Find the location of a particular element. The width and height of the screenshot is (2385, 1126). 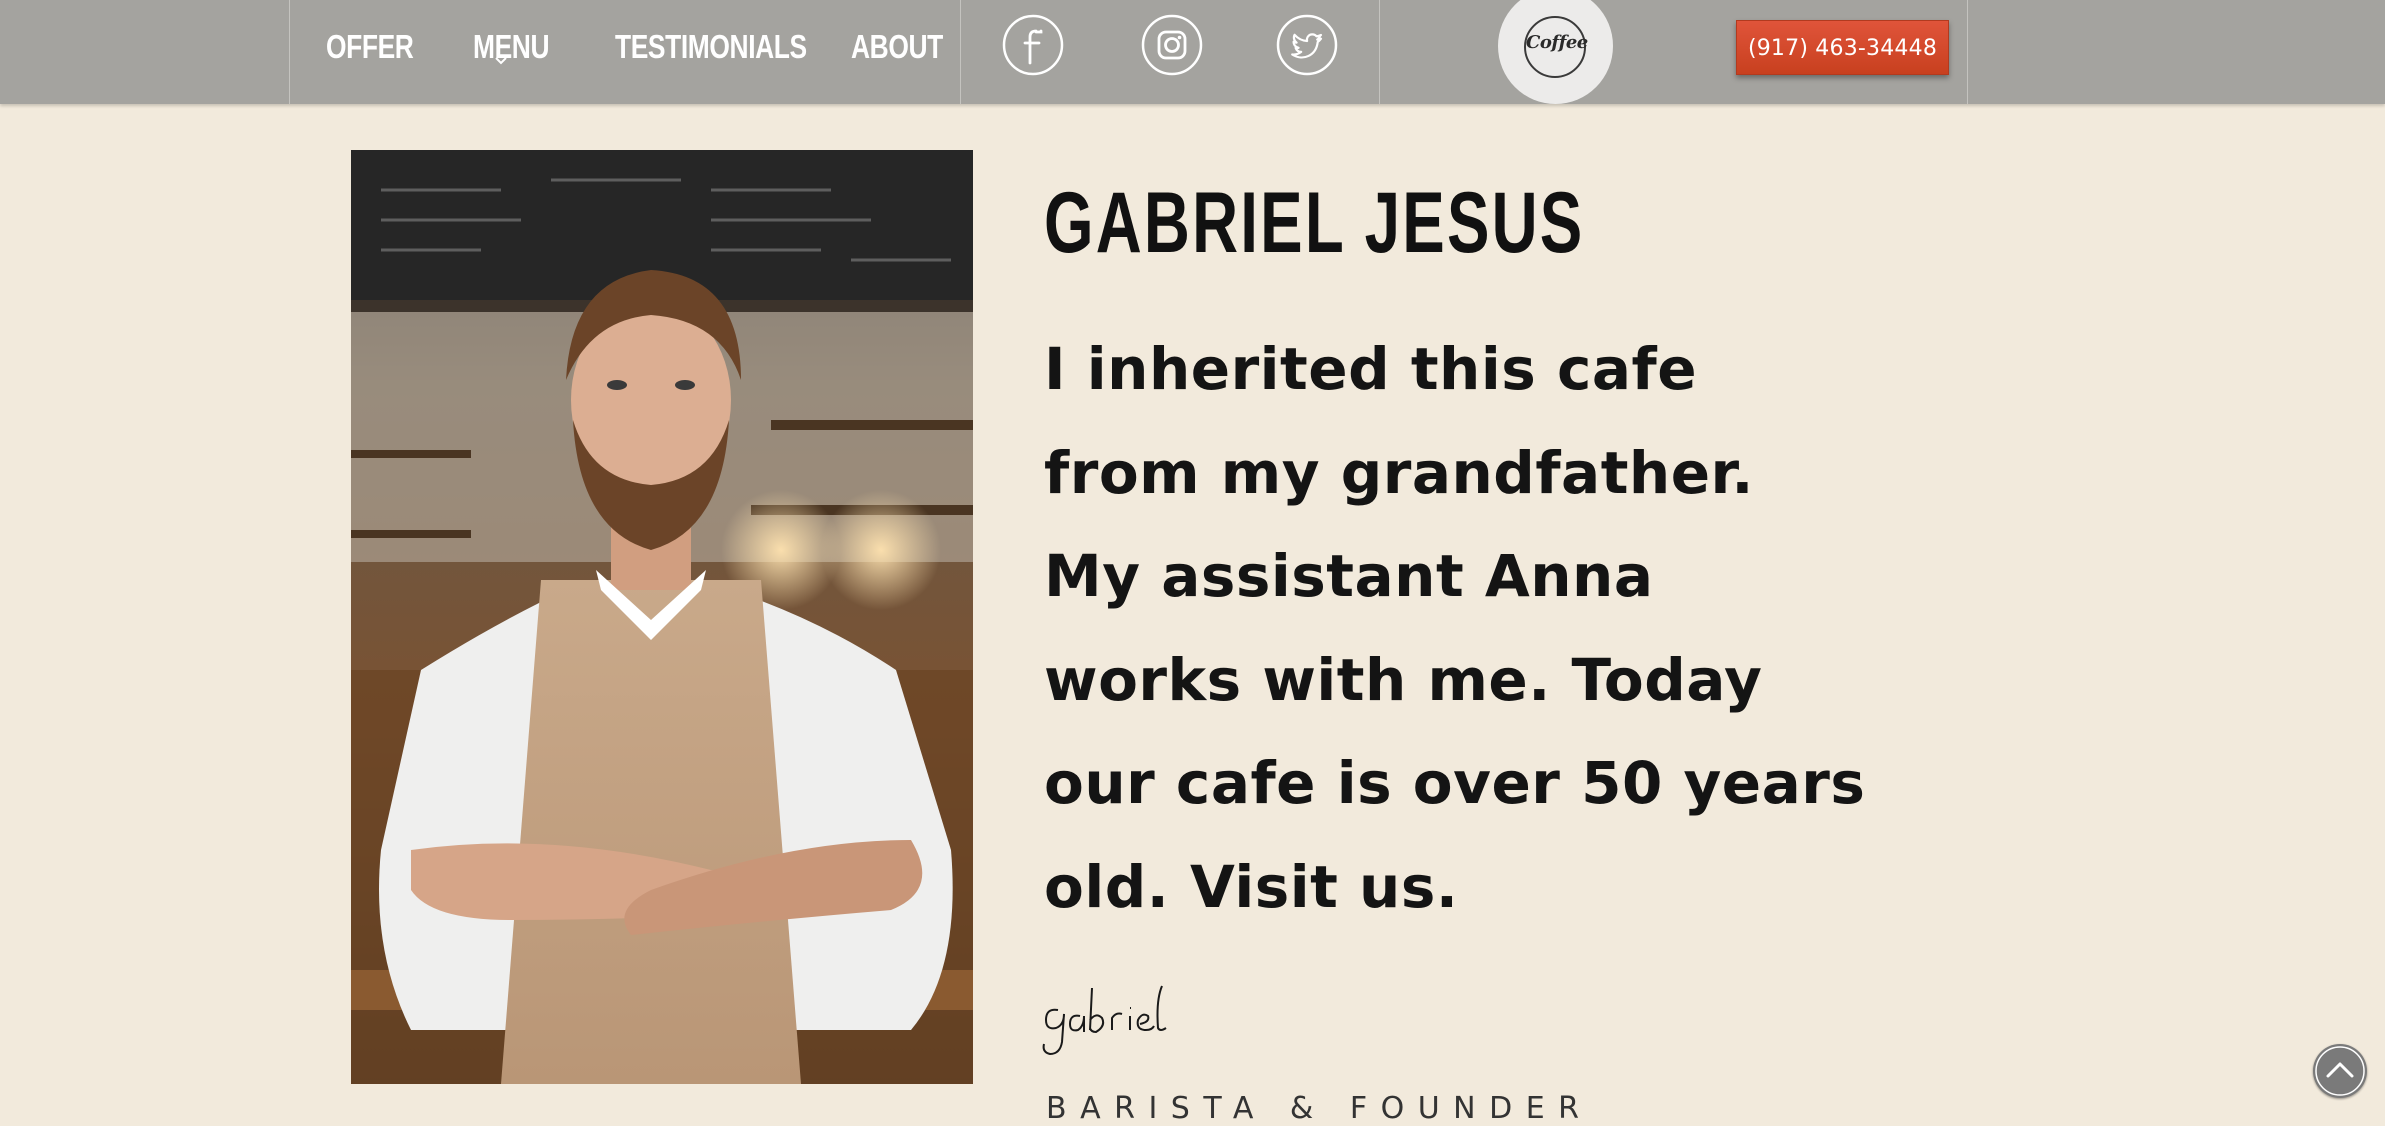

nav-item-testimonials: TESTIMONIALS is located at coordinates (711, 47).